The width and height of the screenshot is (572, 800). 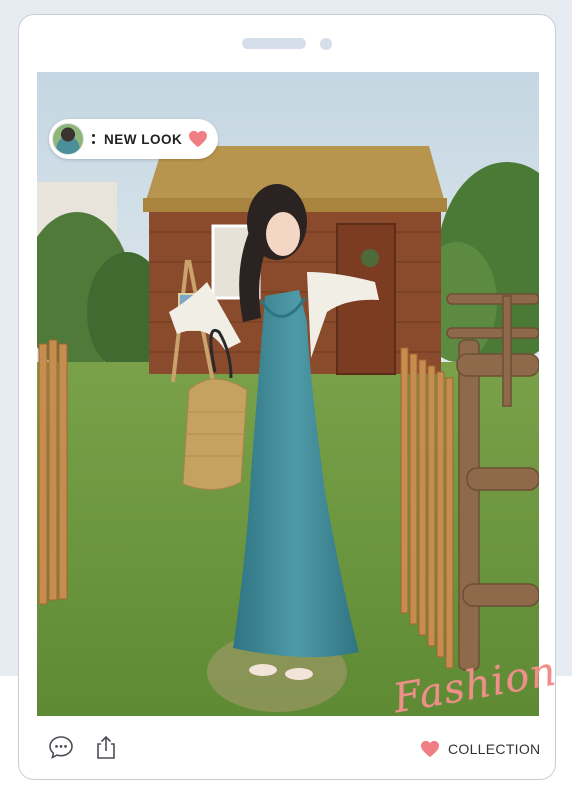 I want to click on collection-label: COLLECTION, so click(x=494, y=749).